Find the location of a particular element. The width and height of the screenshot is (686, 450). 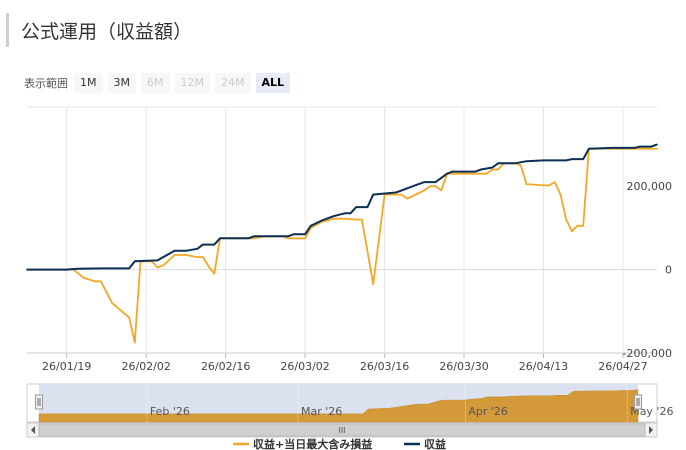

legend-item-total-with-unrealized: 収益+当日最大含み損益 is located at coordinates (302, 443).